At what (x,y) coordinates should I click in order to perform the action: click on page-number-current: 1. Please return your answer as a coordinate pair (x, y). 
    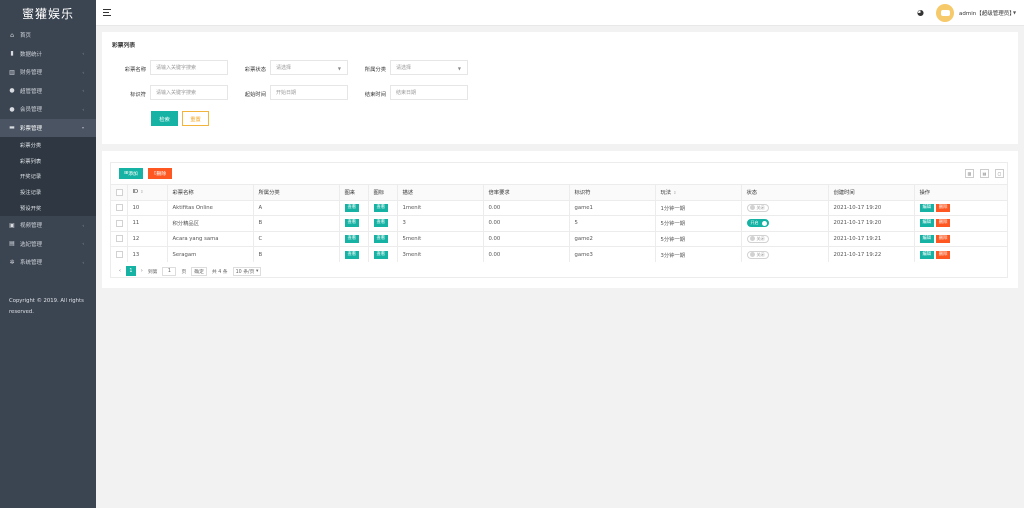
    Looking at the image, I should click on (130, 271).